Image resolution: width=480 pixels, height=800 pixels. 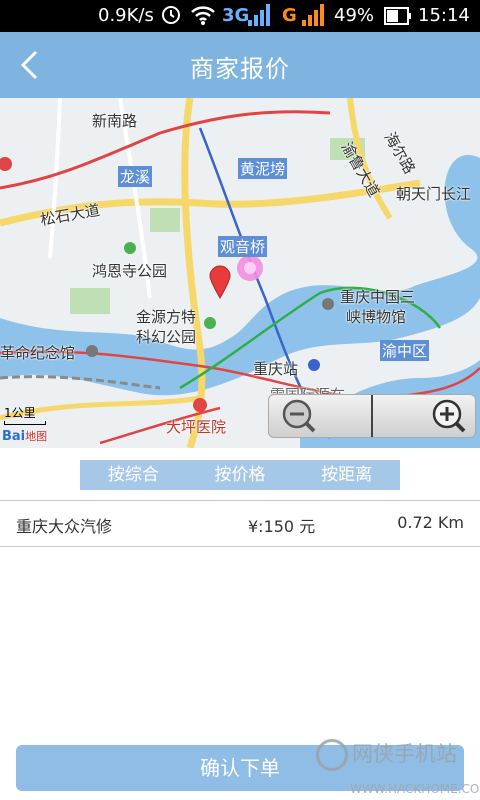 What do you see at coordinates (430, 522) in the screenshot?
I see `merchant-distance: 0.72 Km` at bounding box center [430, 522].